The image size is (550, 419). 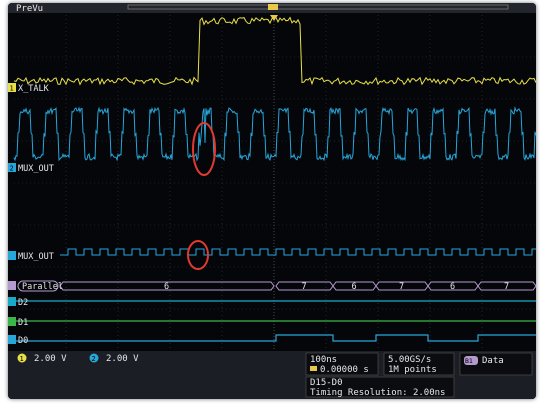 What do you see at coordinates (274, 134) in the screenshot?
I see `ch2-waveform` at bounding box center [274, 134].